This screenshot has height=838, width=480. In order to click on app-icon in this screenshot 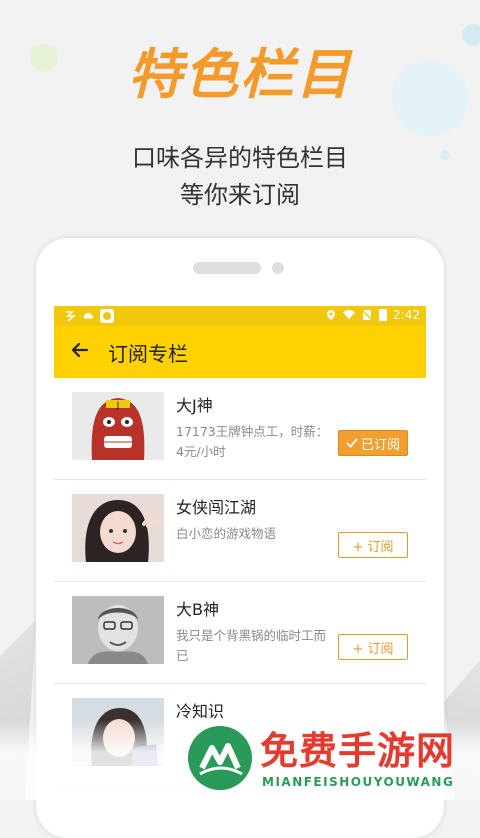, I will do `click(71, 316)`.